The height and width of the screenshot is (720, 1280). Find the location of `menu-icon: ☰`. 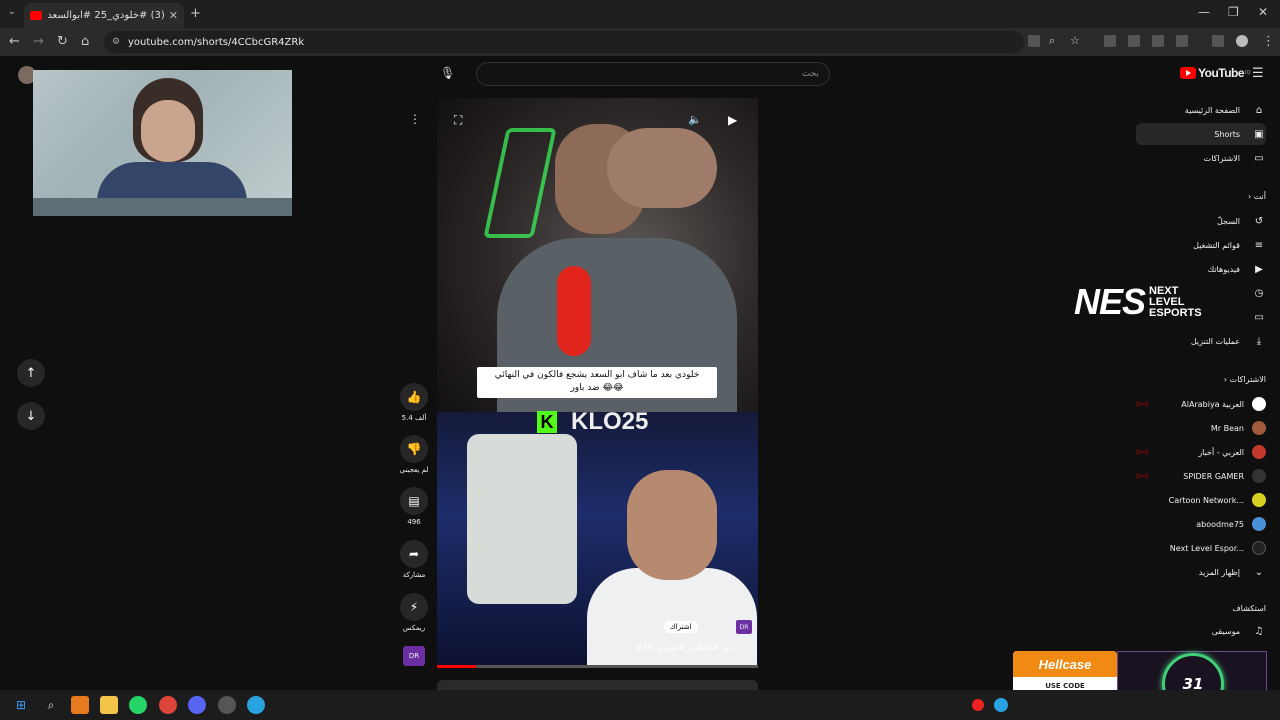

menu-icon: ☰ is located at coordinates (1258, 73).